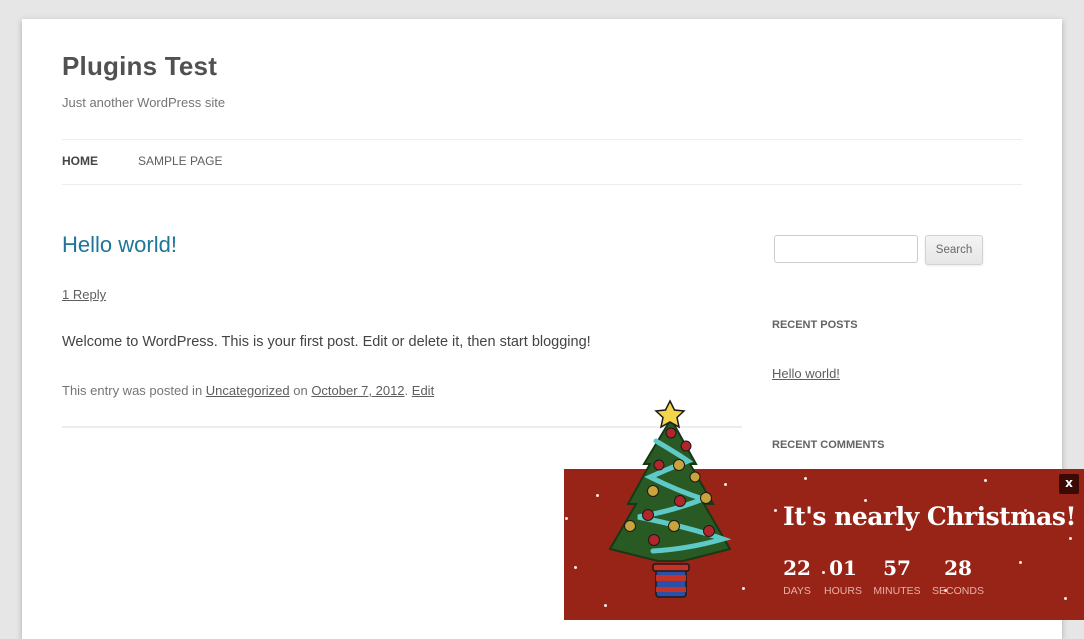 The width and height of the screenshot is (1084, 639). I want to click on reply-link: 1 Reply, so click(84, 294).